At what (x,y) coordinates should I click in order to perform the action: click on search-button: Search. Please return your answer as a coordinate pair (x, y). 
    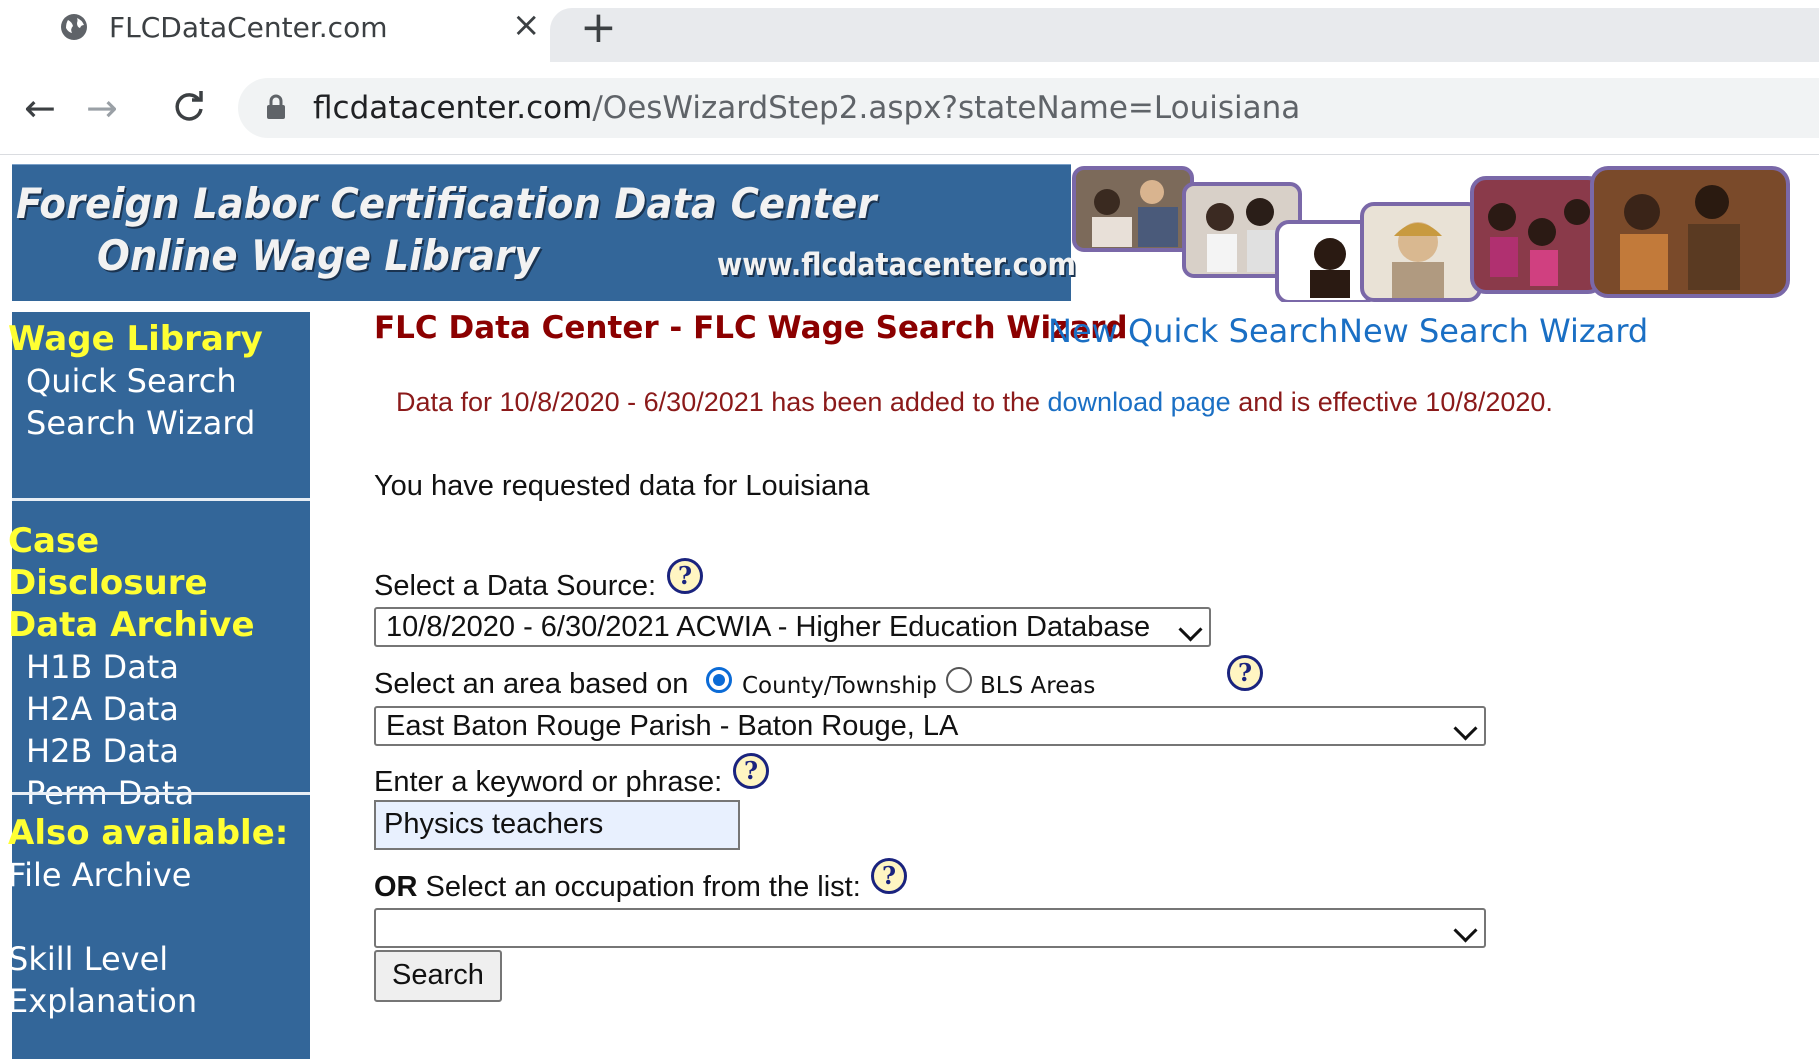
    Looking at the image, I should click on (438, 976).